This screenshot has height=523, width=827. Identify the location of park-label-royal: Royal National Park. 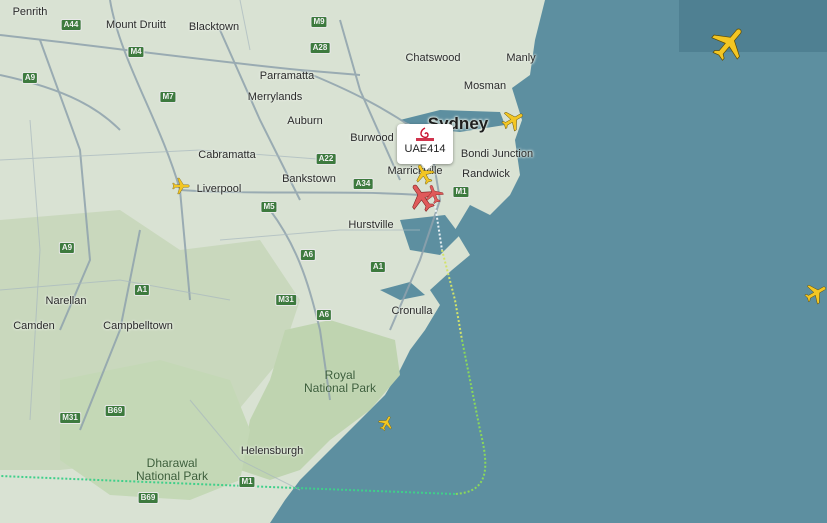
(340, 382).